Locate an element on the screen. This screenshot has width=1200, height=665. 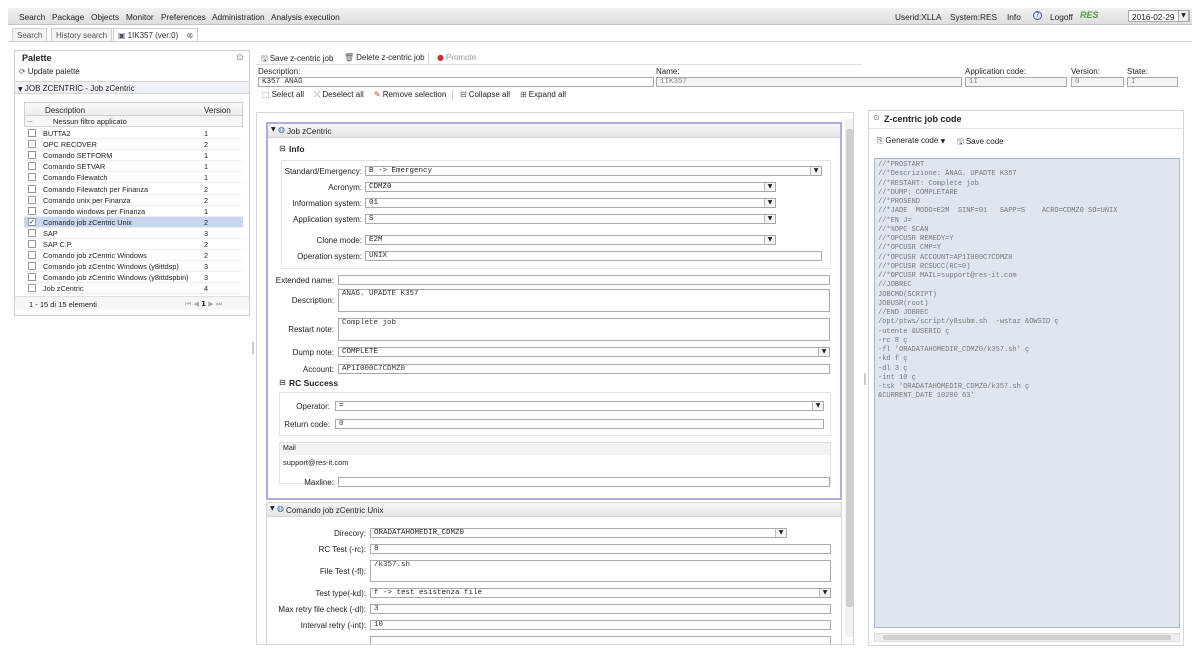
clone-select: E2M ▼ is located at coordinates (570, 240).